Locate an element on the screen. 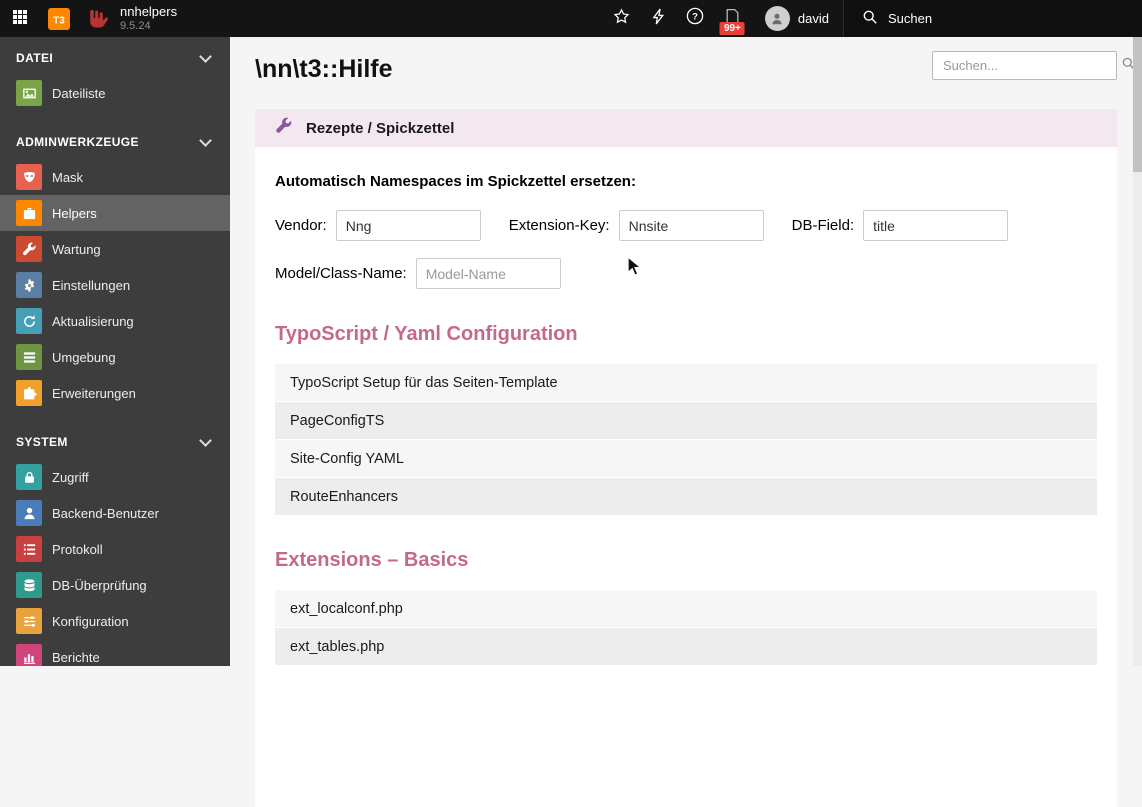  vendor-label: Vendor: is located at coordinates (301, 225).